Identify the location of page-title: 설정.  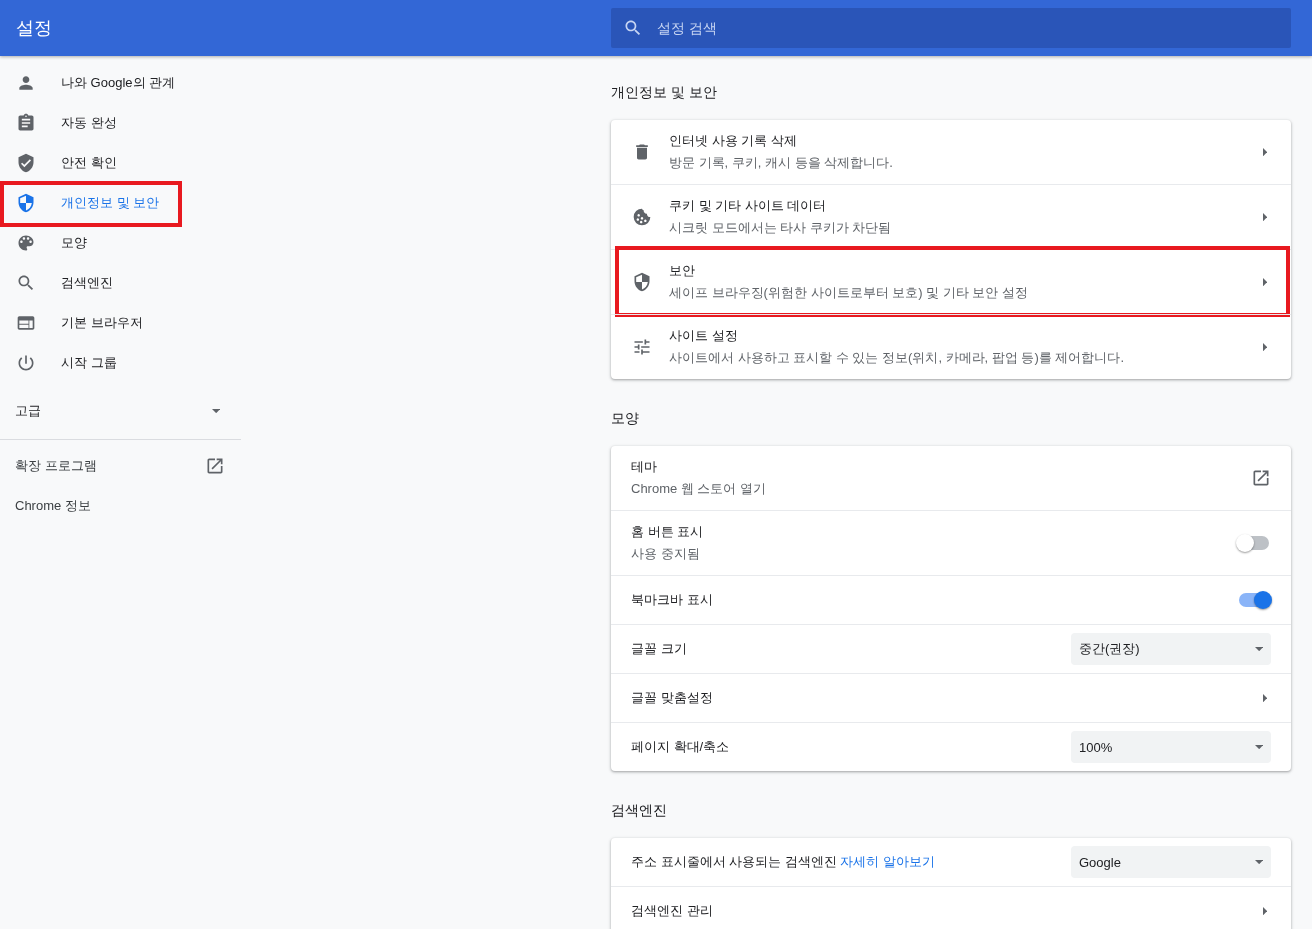
(34, 28).